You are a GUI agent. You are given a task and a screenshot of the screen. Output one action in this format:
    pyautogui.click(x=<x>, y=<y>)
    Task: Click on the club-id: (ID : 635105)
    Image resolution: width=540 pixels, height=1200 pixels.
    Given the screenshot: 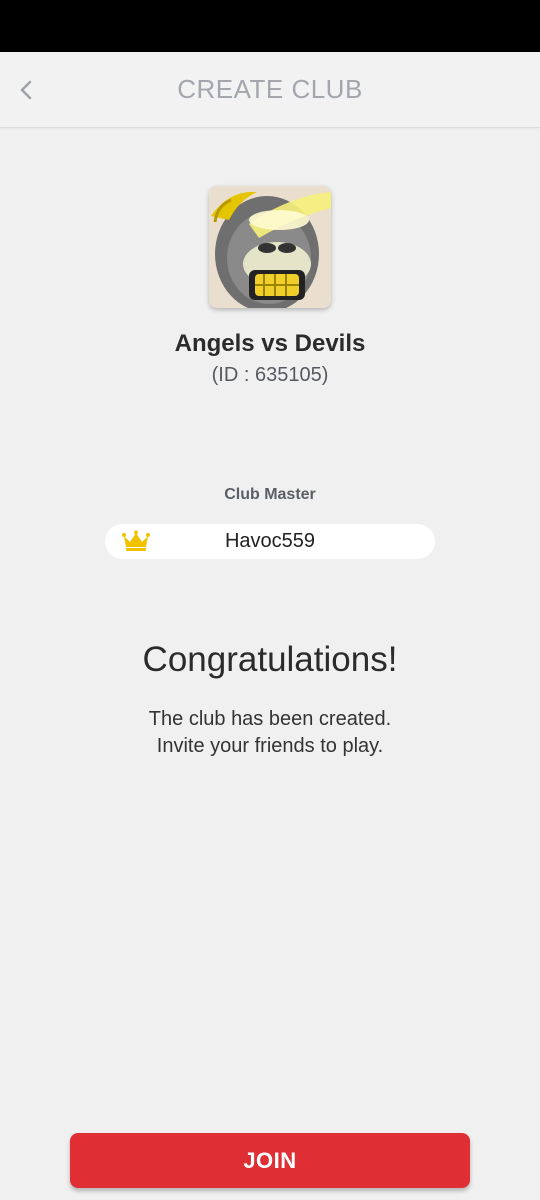 What is the action you would take?
    pyautogui.click(x=270, y=375)
    